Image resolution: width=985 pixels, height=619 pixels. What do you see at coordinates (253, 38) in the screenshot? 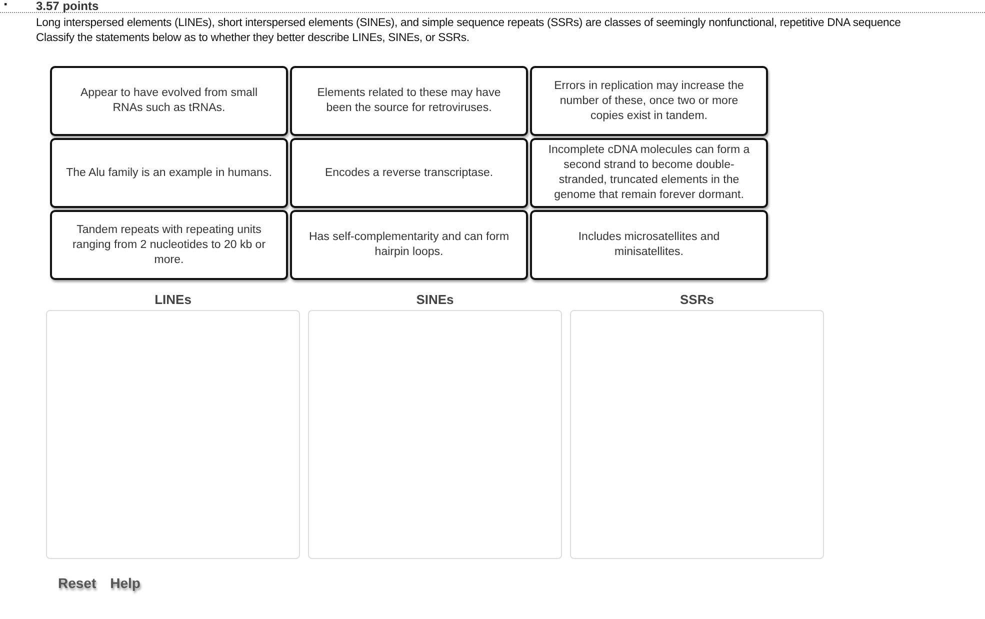
I see `question-text: Classify the statements below as to whether they better describe LINEs, SINEs, or SSRs.` at bounding box center [253, 38].